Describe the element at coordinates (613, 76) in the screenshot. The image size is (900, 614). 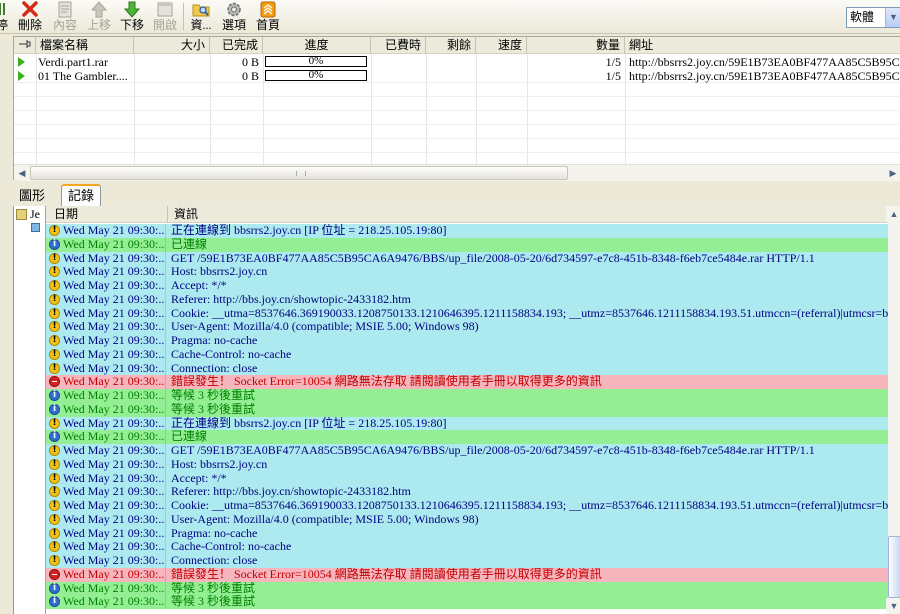
I see `task-count: 1/5` at that location.